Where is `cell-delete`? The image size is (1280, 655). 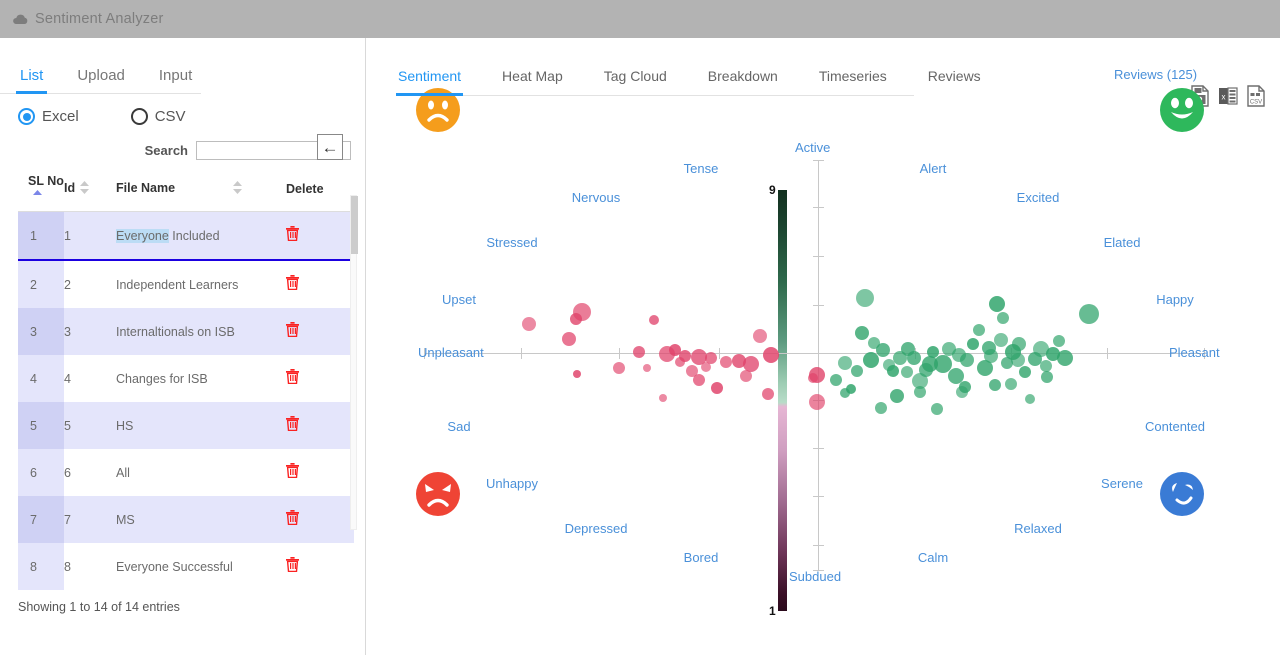 cell-delete is located at coordinates (320, 472).